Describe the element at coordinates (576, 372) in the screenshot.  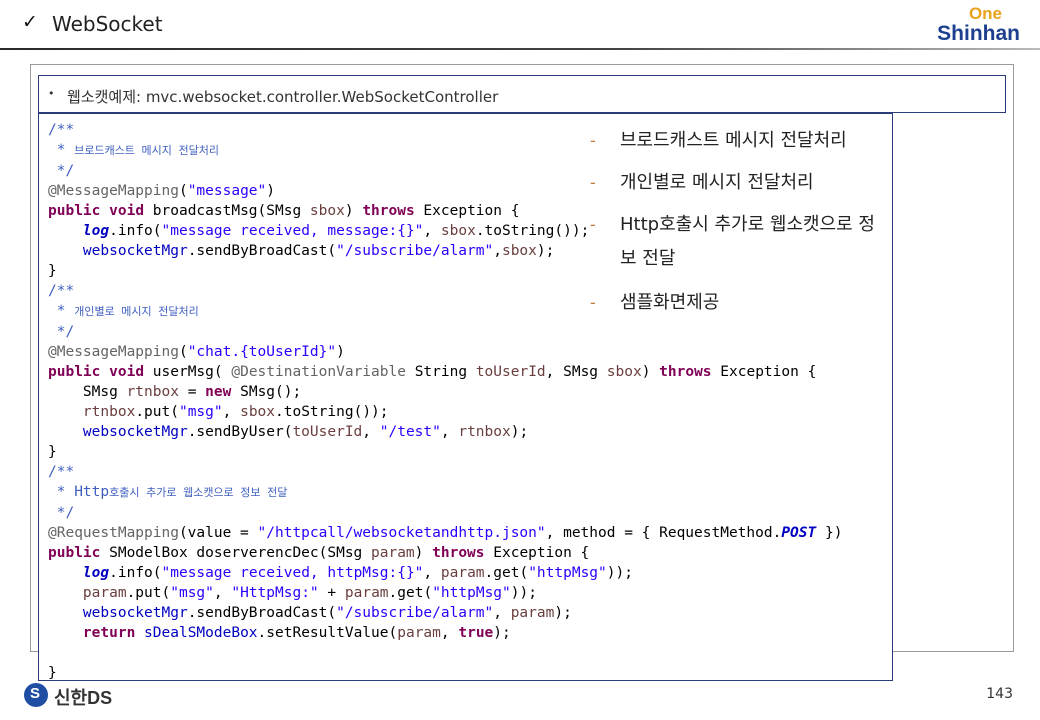
I see `code-token: , SMsg` at that location.